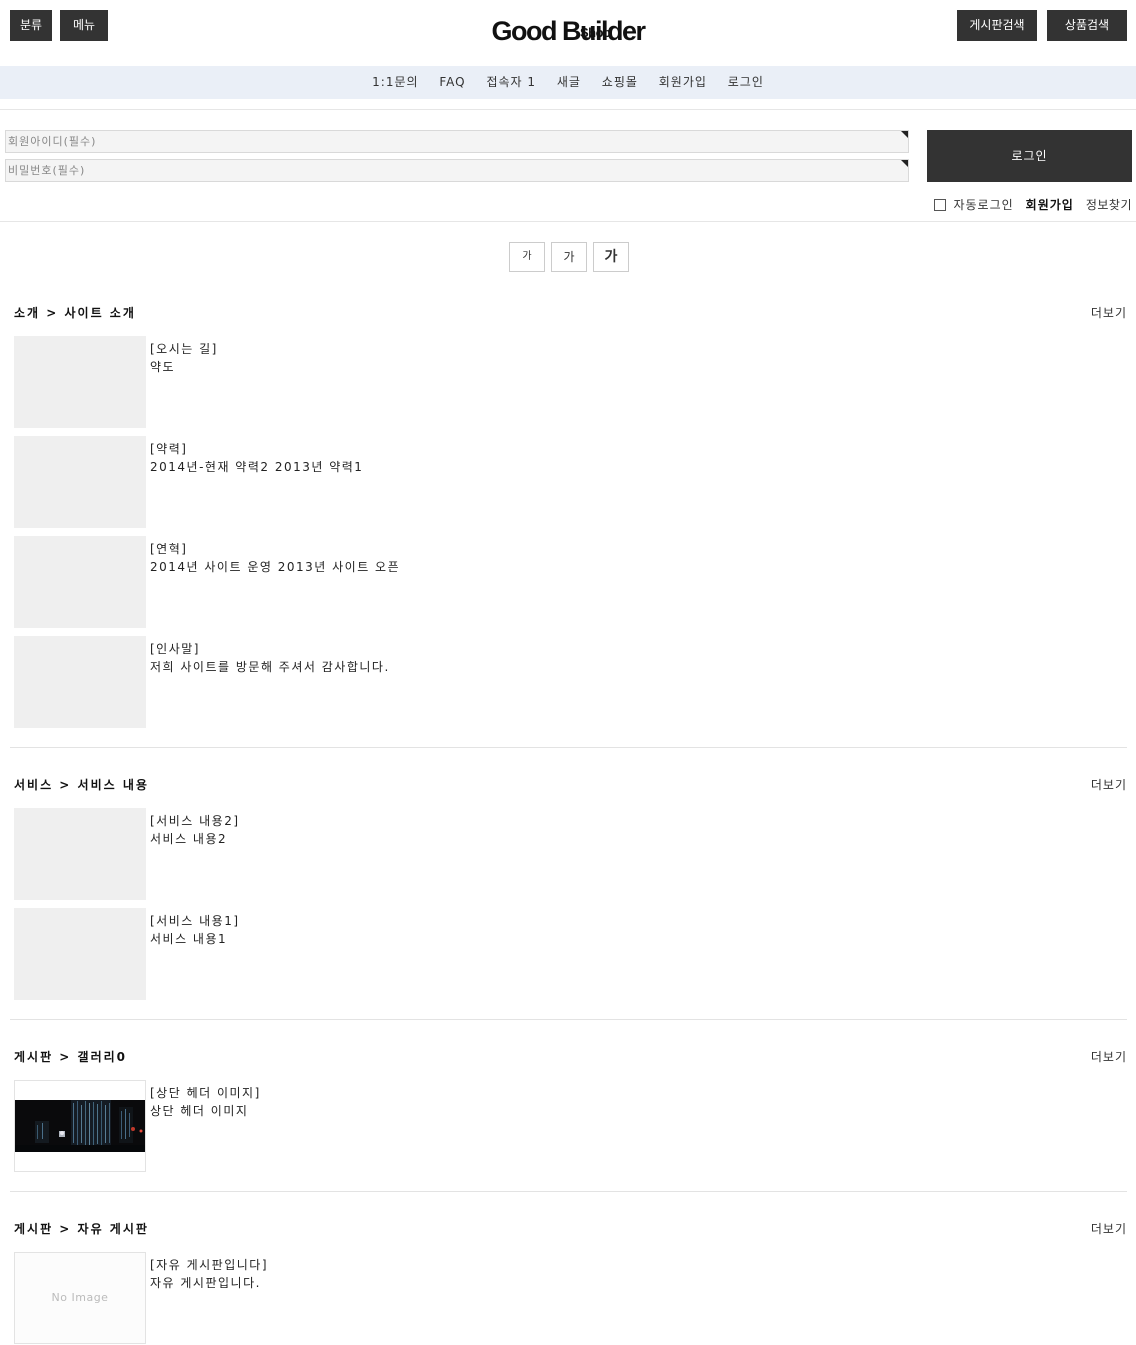  Describe the element at coordinates (511, 82) in the screenshot. I see `nav-item-visitors: 접속자 1` at that location.